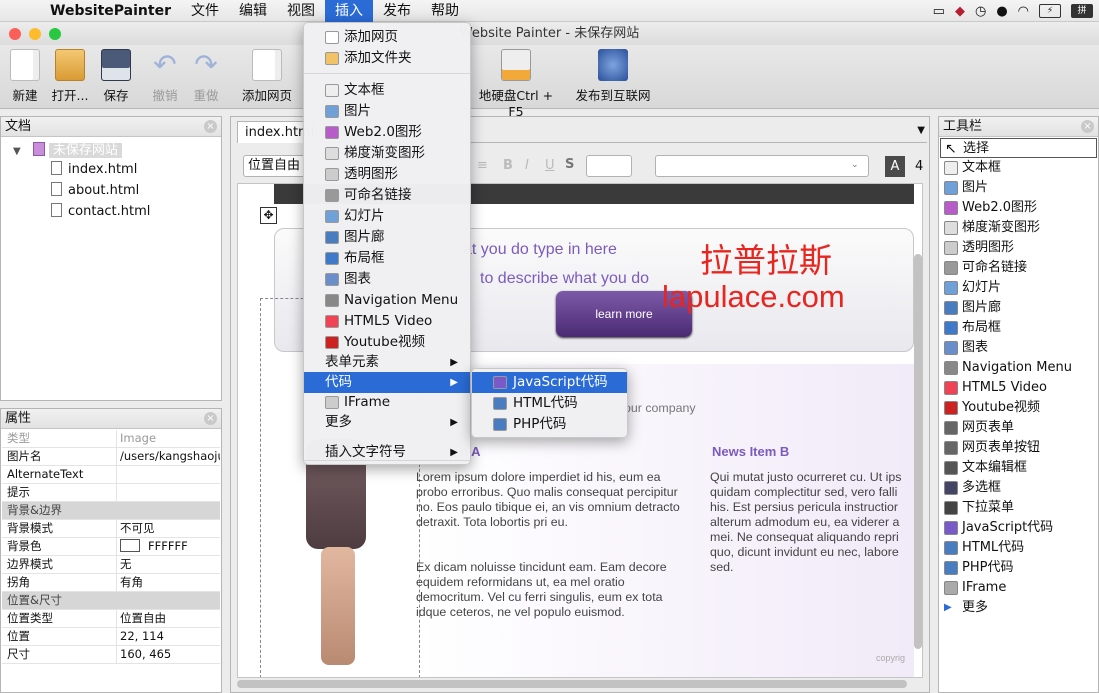 This screenshot has width=1099, height=693. What do you see at coordinates (387, 90) in the screenshot?
I see `insert-menu-item-textbox: 文本框` at bounding box center [387, 90].